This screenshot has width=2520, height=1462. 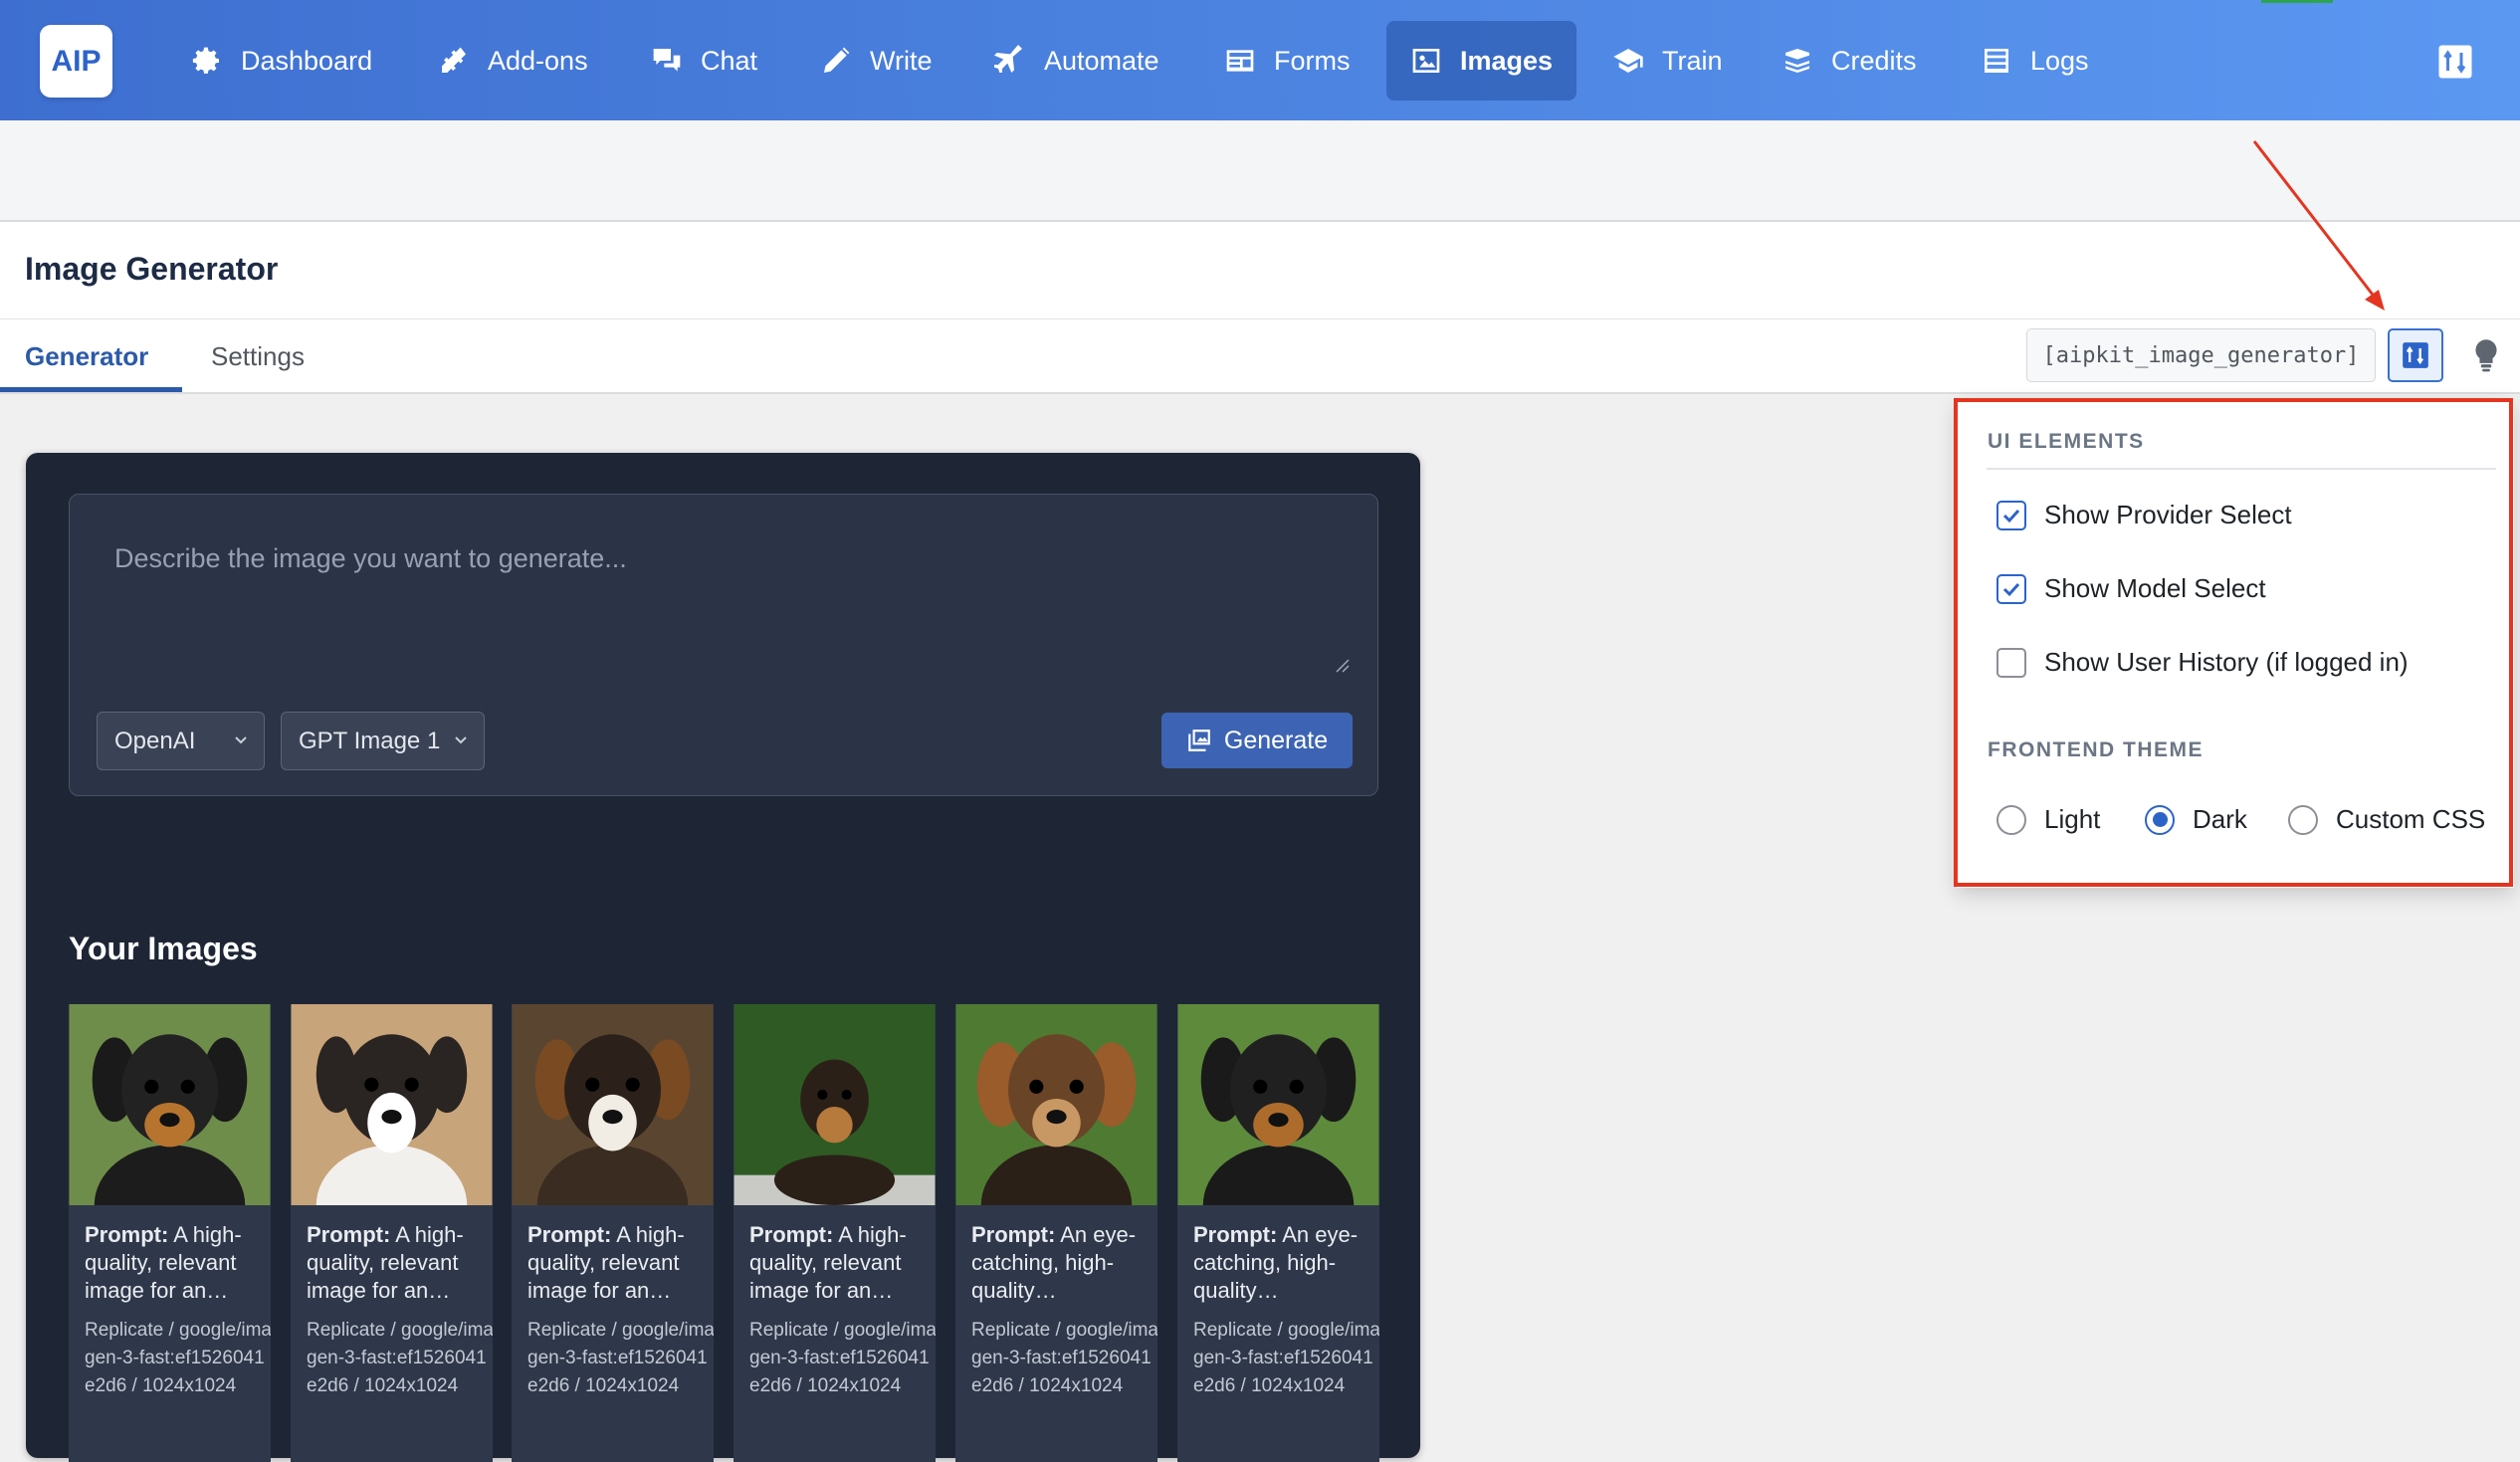 What do you see at coordinates (2066, 441) in the screenshot?
I see `ui-elements-heading: UI ELEMENTS` at bounding box center [2066, 441].